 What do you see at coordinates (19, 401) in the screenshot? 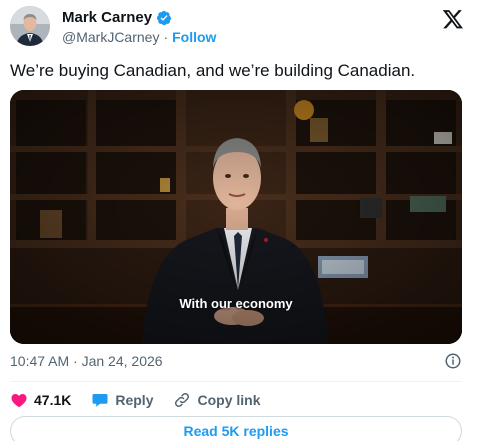
I see `heart-icon` at bounding box center [19, 401].